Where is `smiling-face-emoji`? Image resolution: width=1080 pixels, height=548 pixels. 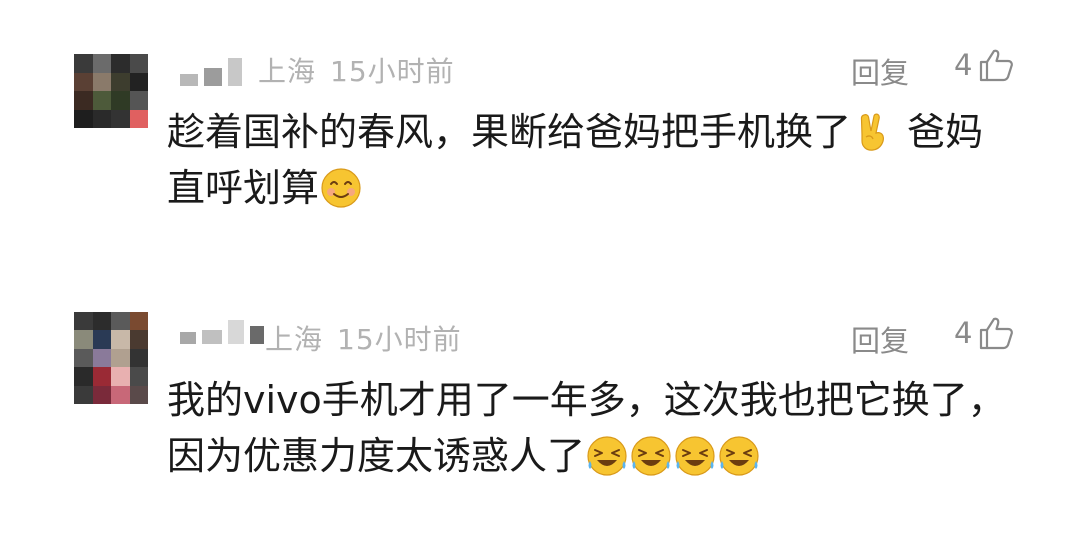 smiling-face-emoji is located at coordinates (341, 188).